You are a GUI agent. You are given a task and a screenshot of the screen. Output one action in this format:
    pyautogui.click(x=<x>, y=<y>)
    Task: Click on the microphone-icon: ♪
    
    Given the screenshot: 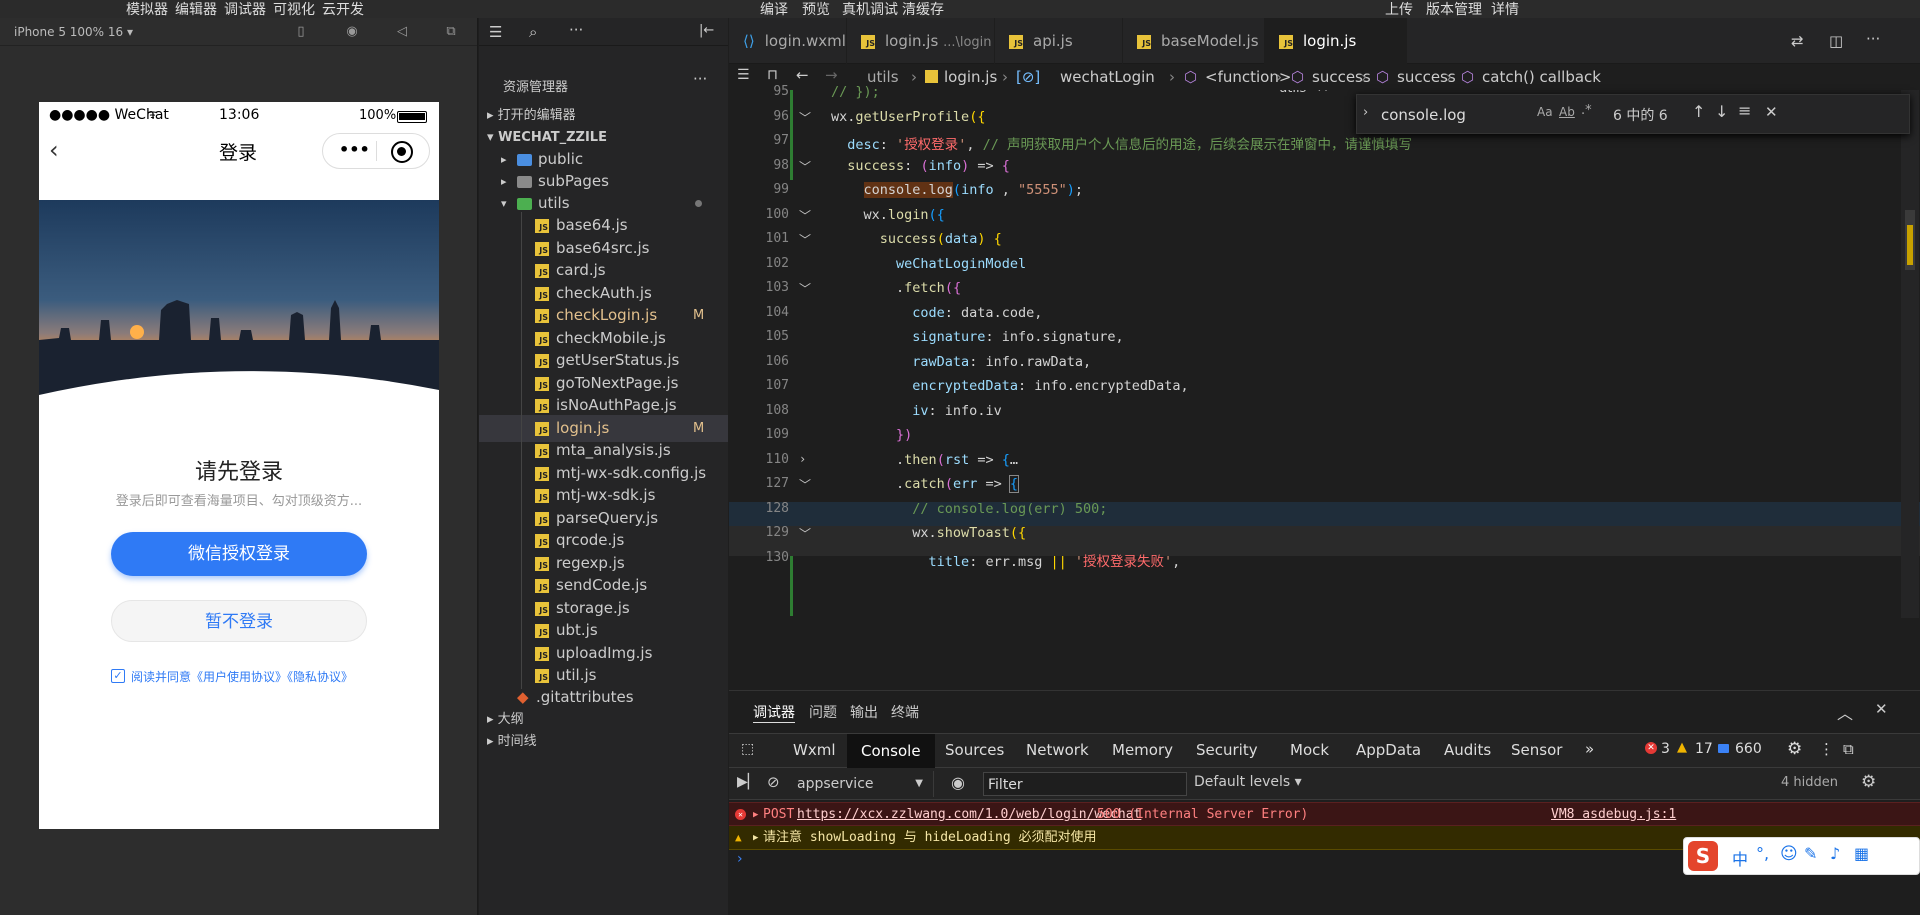 What is the action you would take?
    pyautogui.click(x=1835, y=853)
    